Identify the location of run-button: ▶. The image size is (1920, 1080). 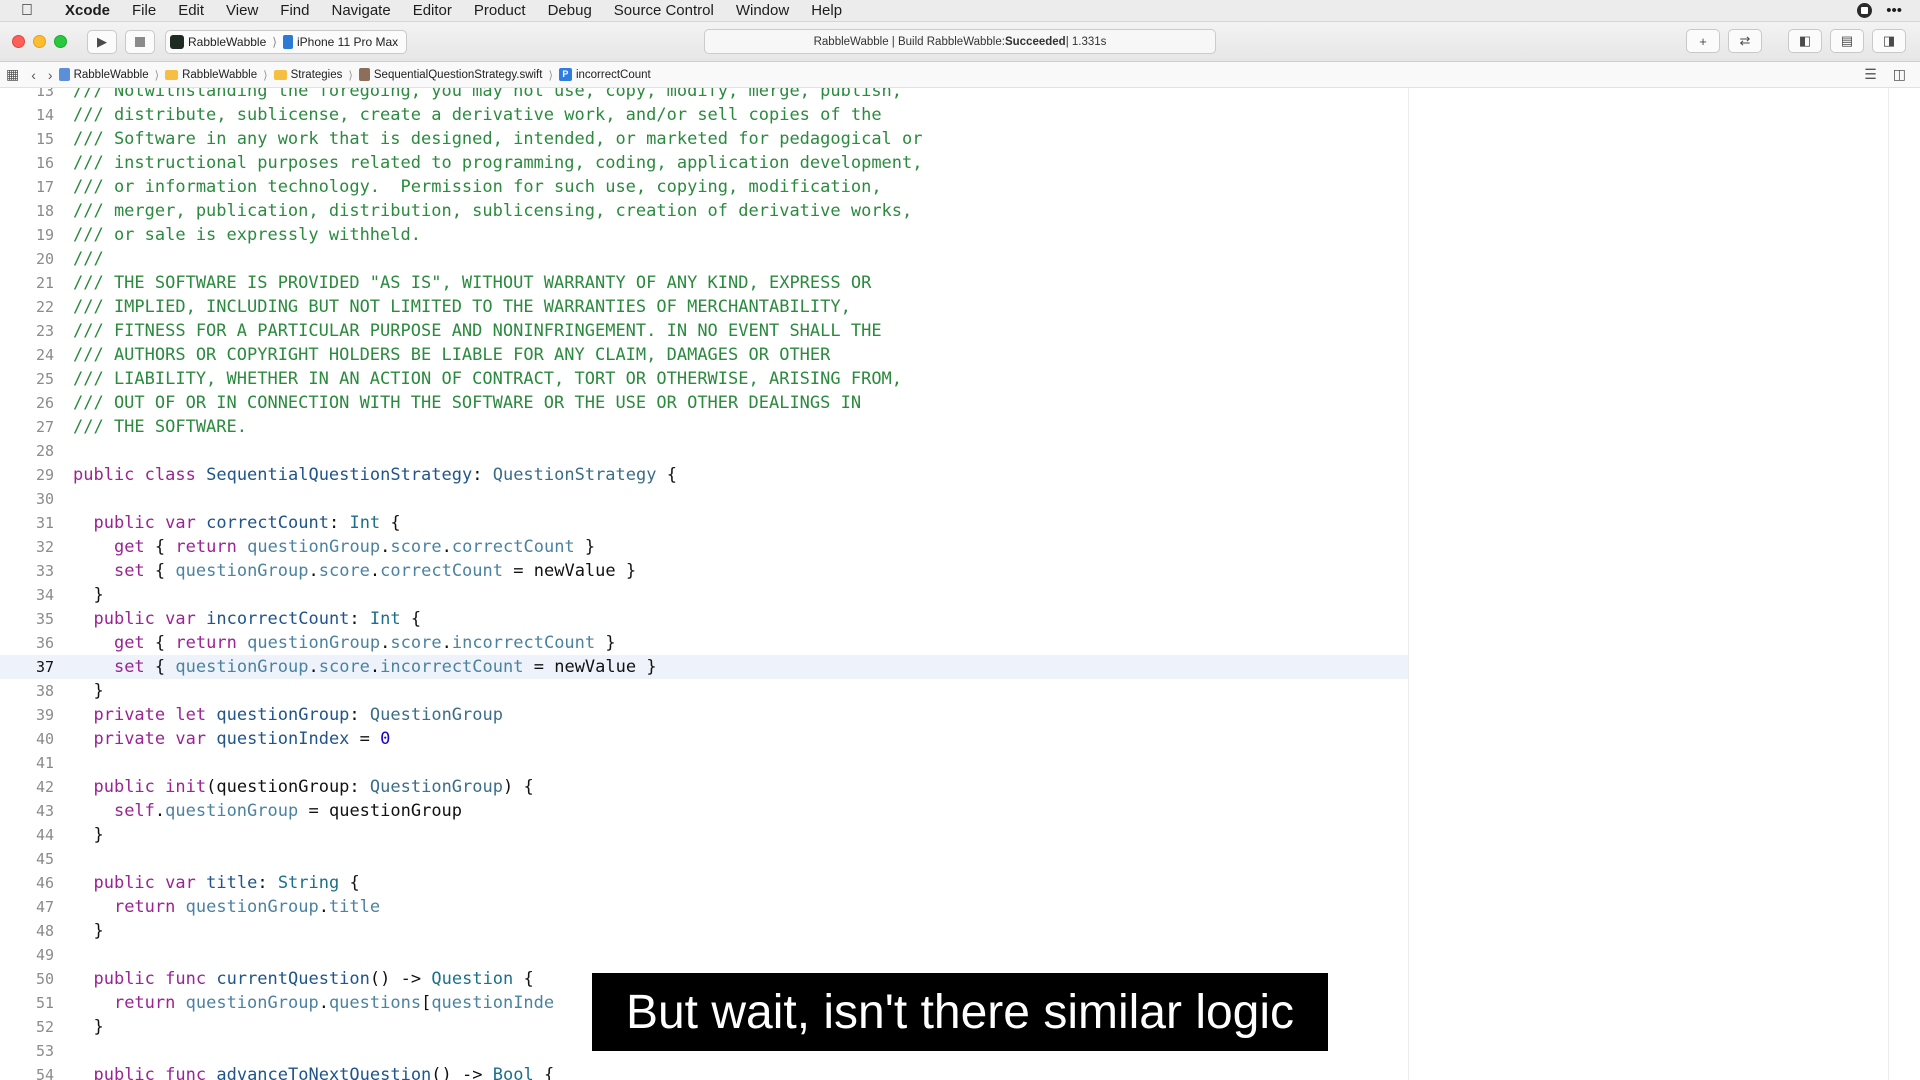
(102, 41).